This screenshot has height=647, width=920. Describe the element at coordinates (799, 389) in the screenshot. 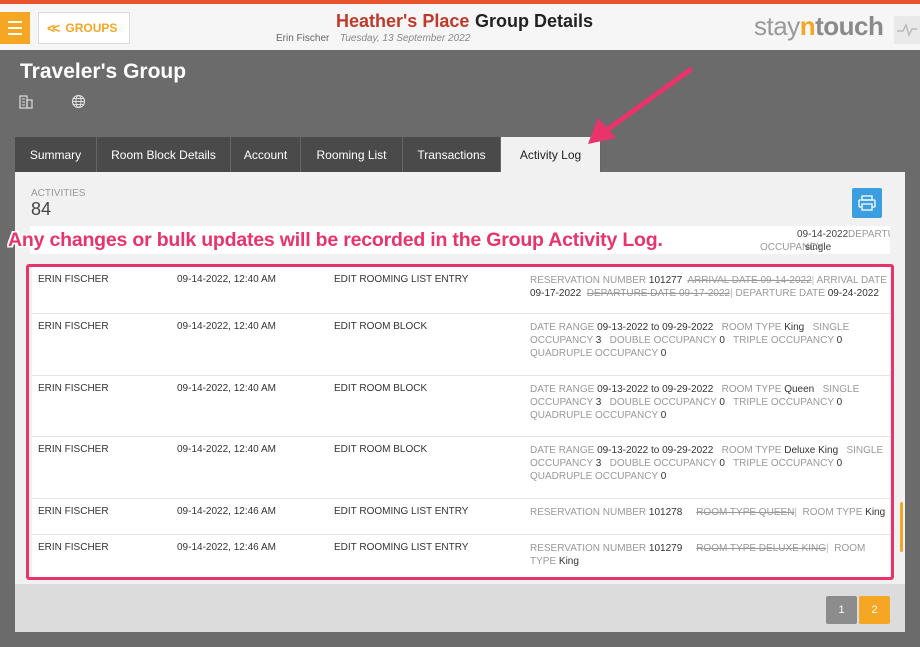

I see `detail-value: Queen` at that location.